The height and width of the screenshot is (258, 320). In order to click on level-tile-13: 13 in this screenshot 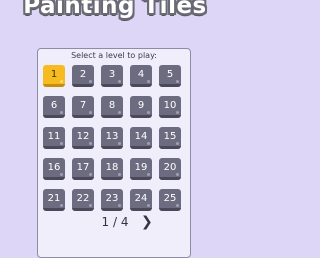, I will do `click(112, 138)`.